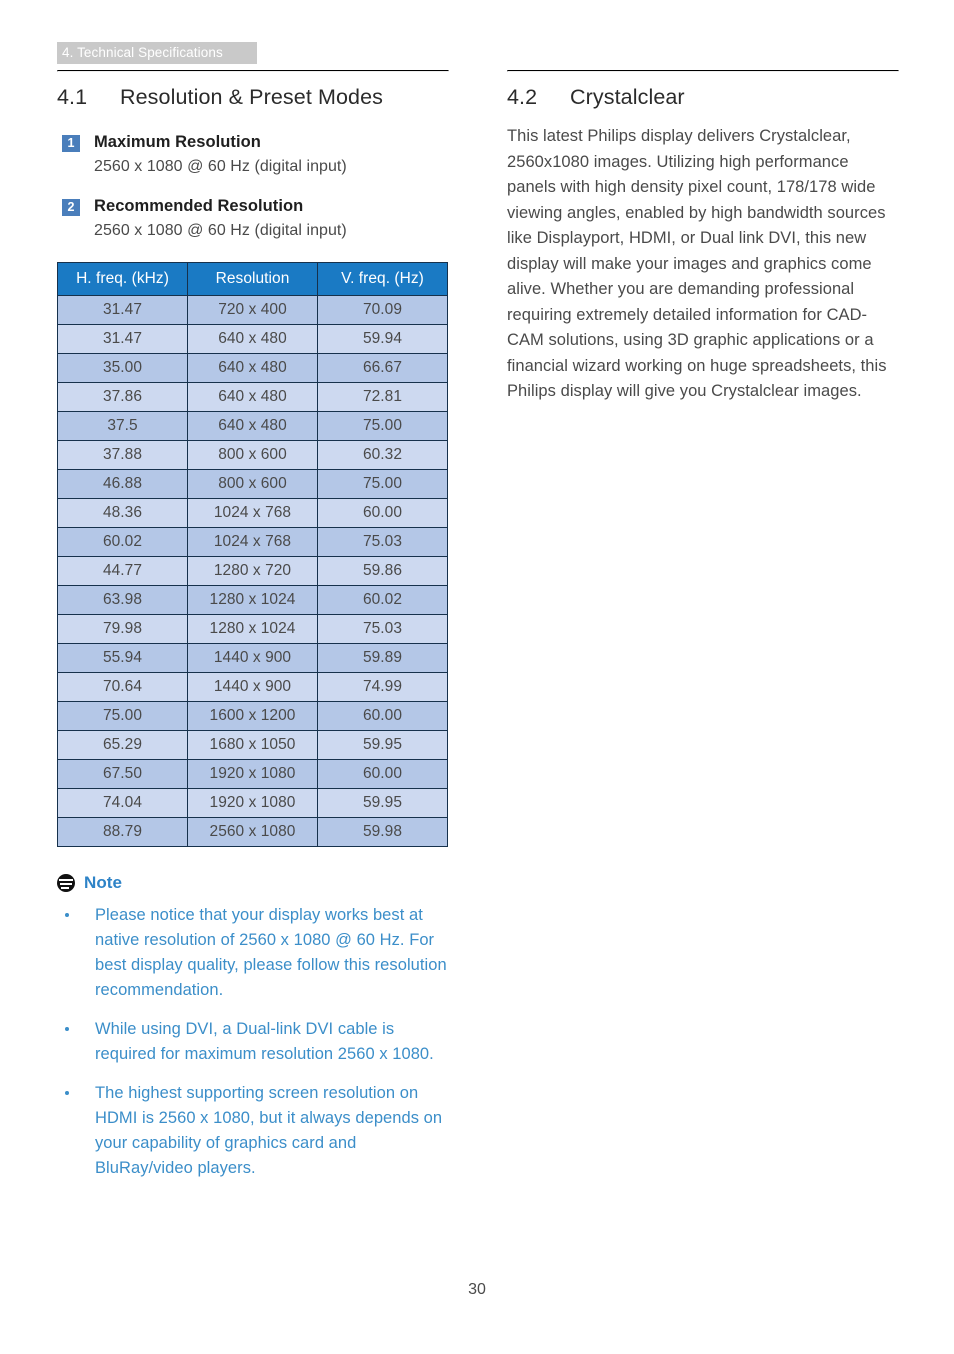 The width and height of the screenshot is (954, 1354). What do you see at coordinates (382, 658) in the screenshot?
I see `cell-v-freq: 59.89` at bounding box center [382, 658].